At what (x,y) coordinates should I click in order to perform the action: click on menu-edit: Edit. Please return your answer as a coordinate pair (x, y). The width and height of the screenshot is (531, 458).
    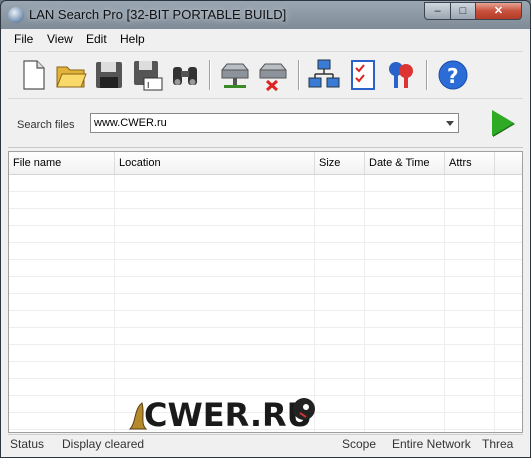
    Looking at the image, I should click on (96, 39).